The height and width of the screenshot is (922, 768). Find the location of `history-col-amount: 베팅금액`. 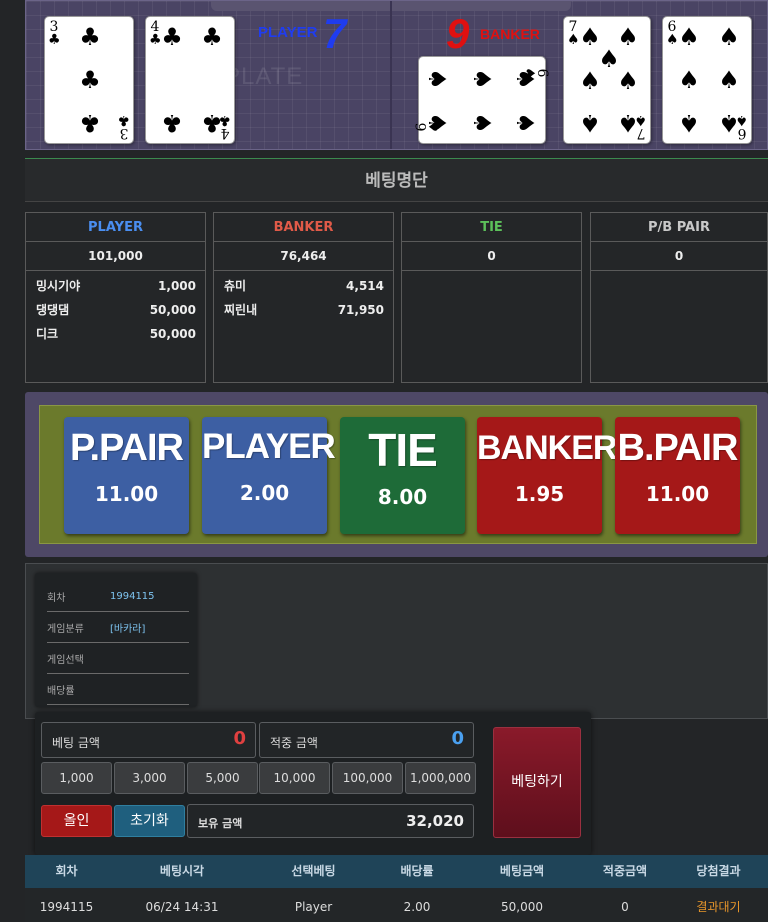

history-col-amount: 베팅금액 is located at coordinates (522, 871).